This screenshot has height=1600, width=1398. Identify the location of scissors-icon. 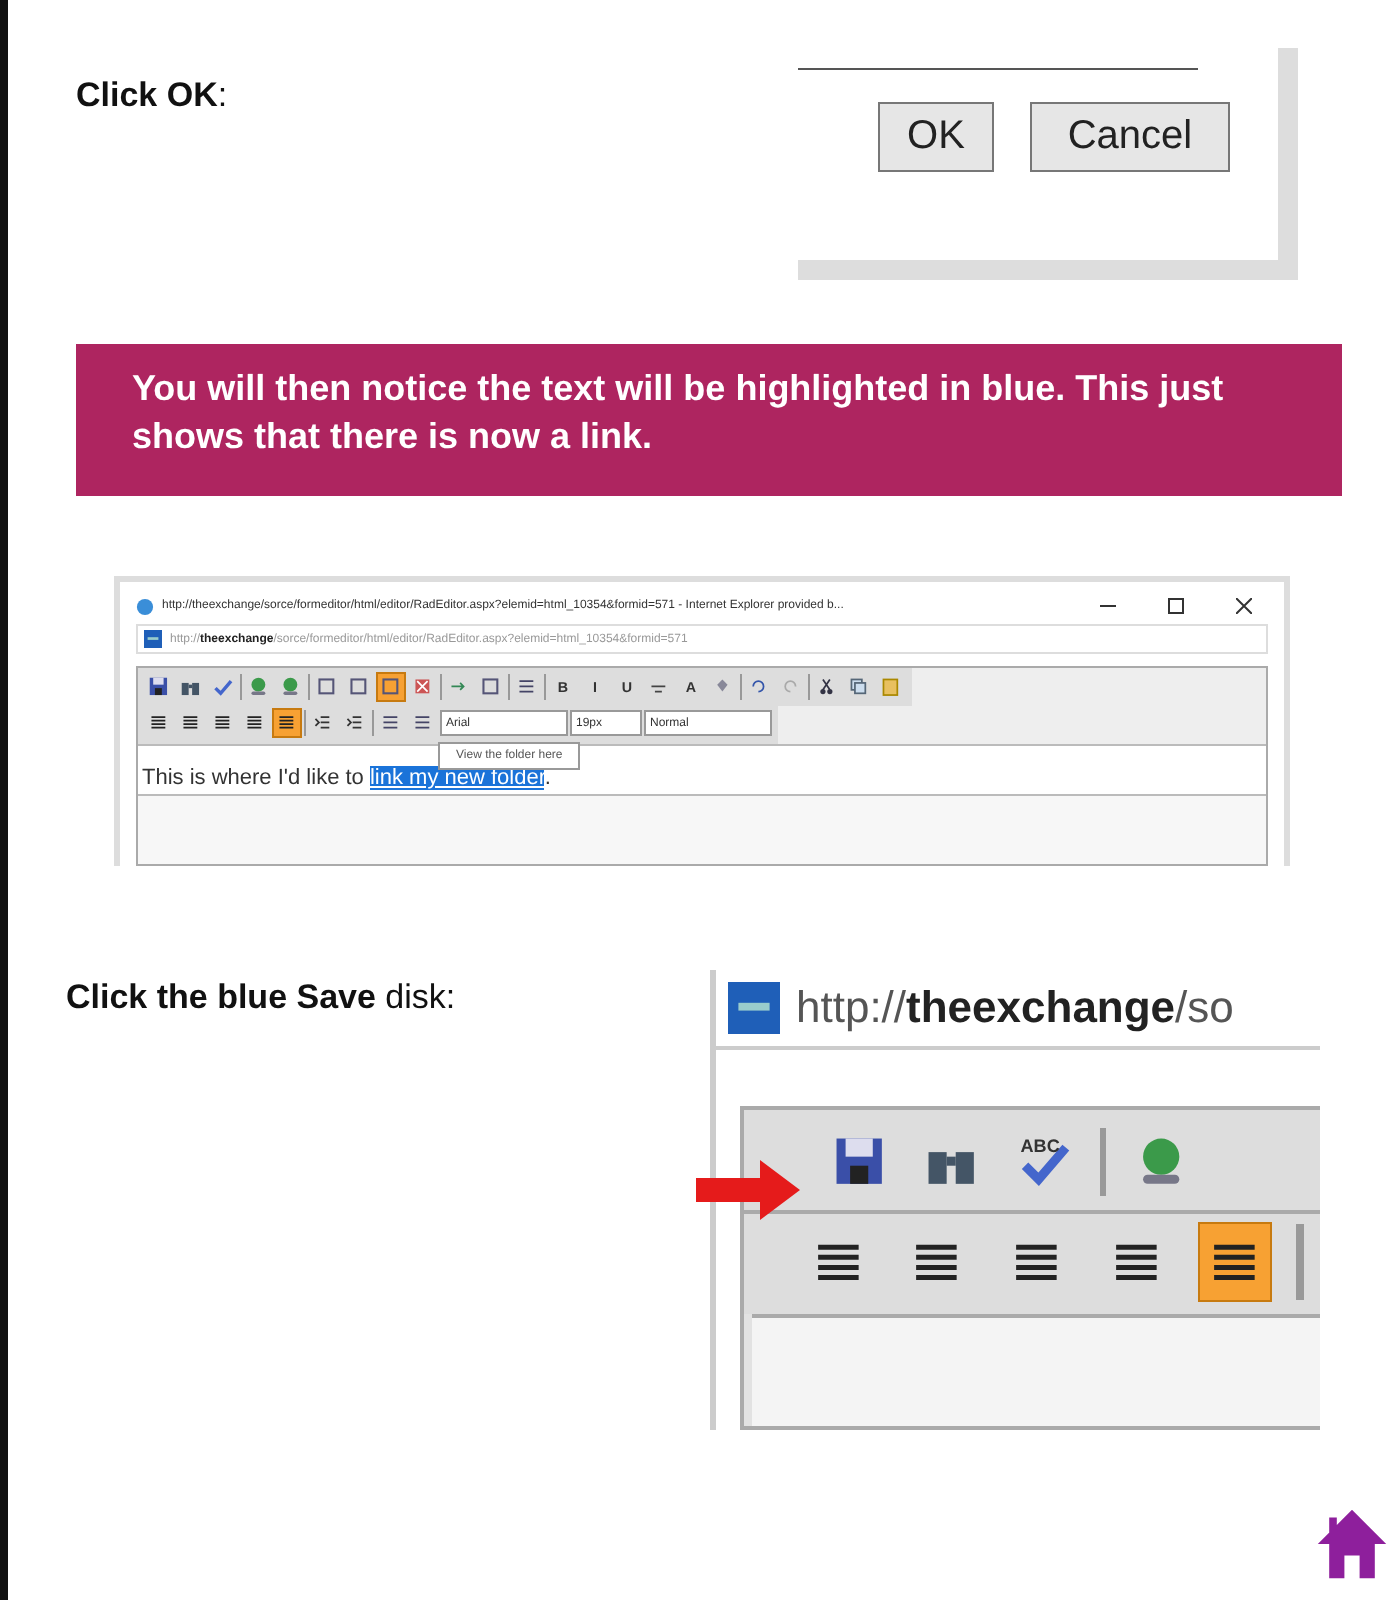
(827, 687).